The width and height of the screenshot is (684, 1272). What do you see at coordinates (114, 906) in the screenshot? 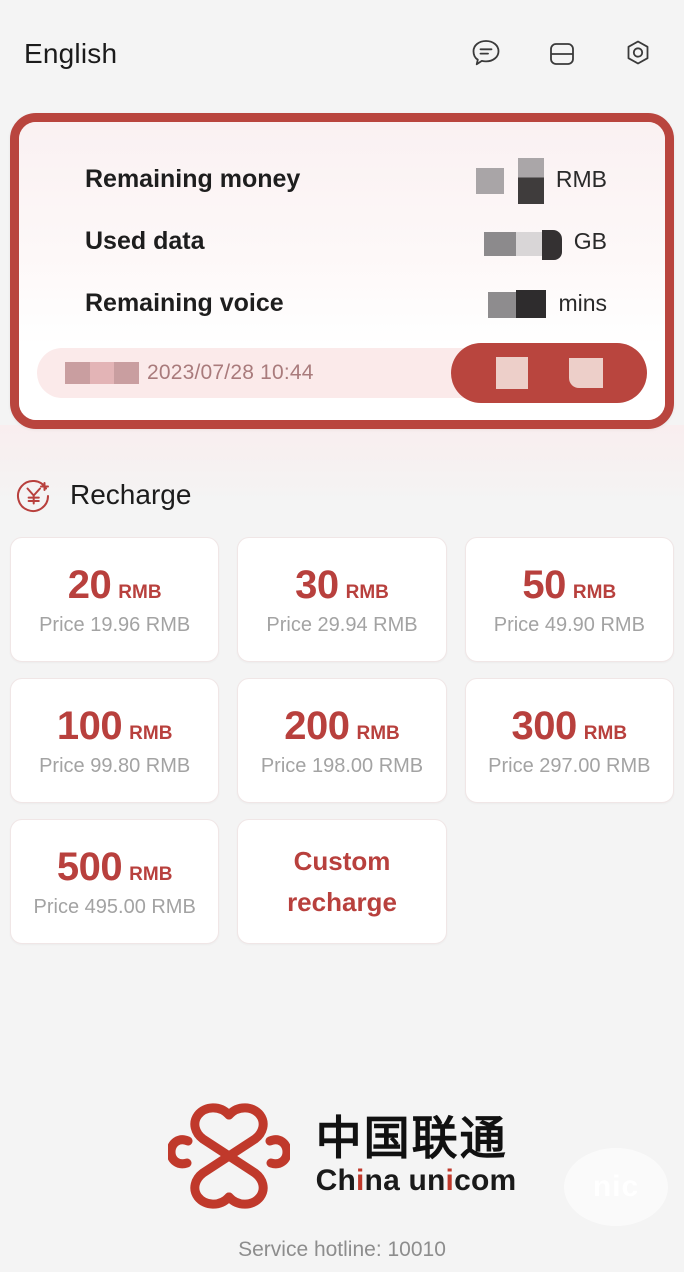
I see `recharge-price-text: Price 495.00 RMB` at bounding box center [114, 906].